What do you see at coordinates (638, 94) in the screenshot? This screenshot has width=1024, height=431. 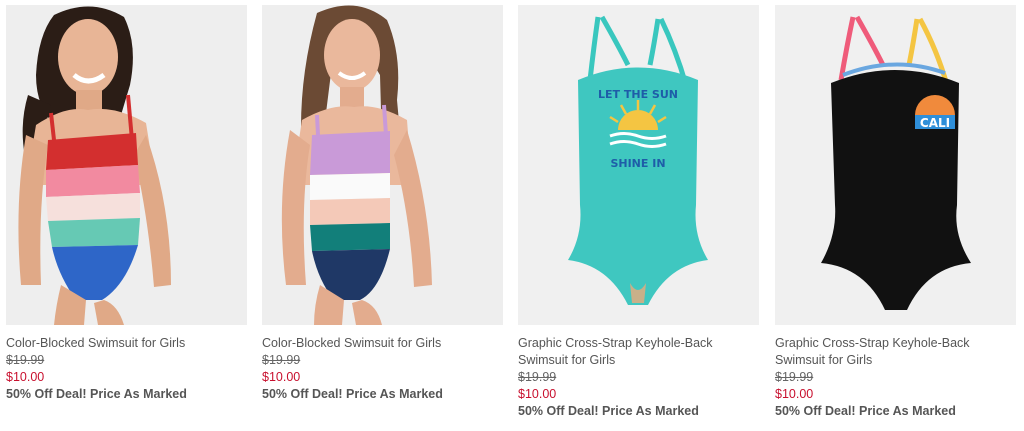 I see `graphic-text-top: LET THE SUN` at bounding box center [638, 94].